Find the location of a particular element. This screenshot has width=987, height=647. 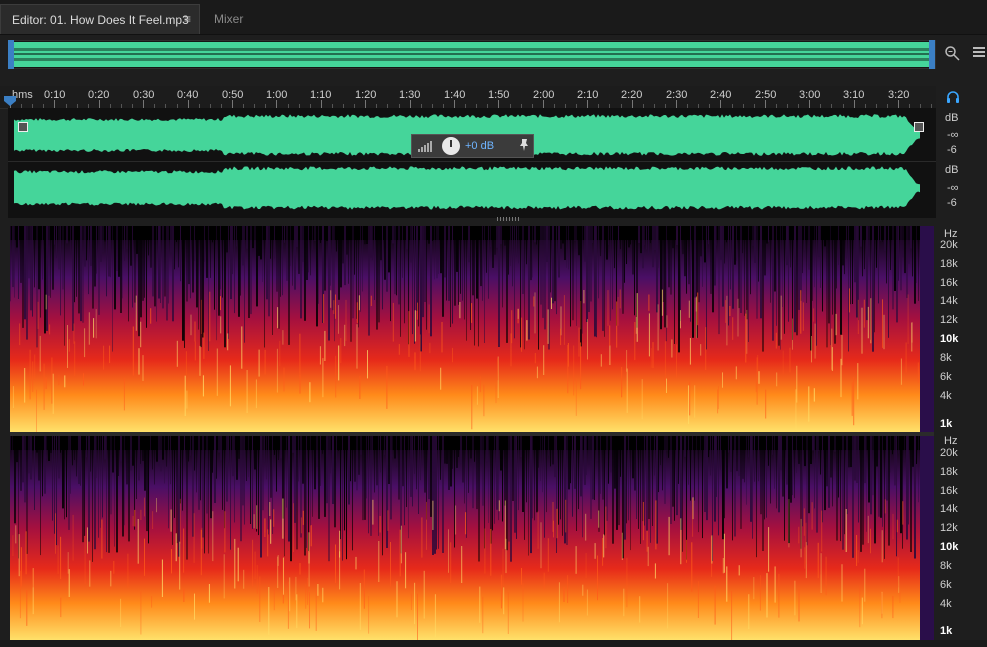

playhead-marker is located at coordinates (10, 101).